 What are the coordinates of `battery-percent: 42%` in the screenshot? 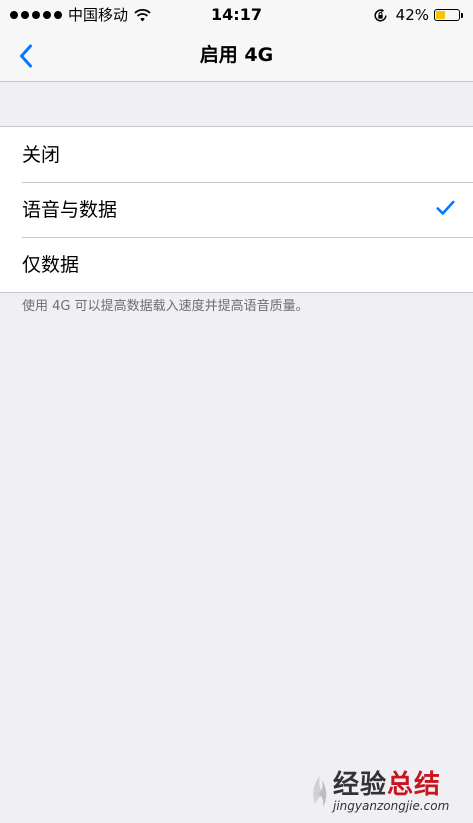 It's located at (412, 15).